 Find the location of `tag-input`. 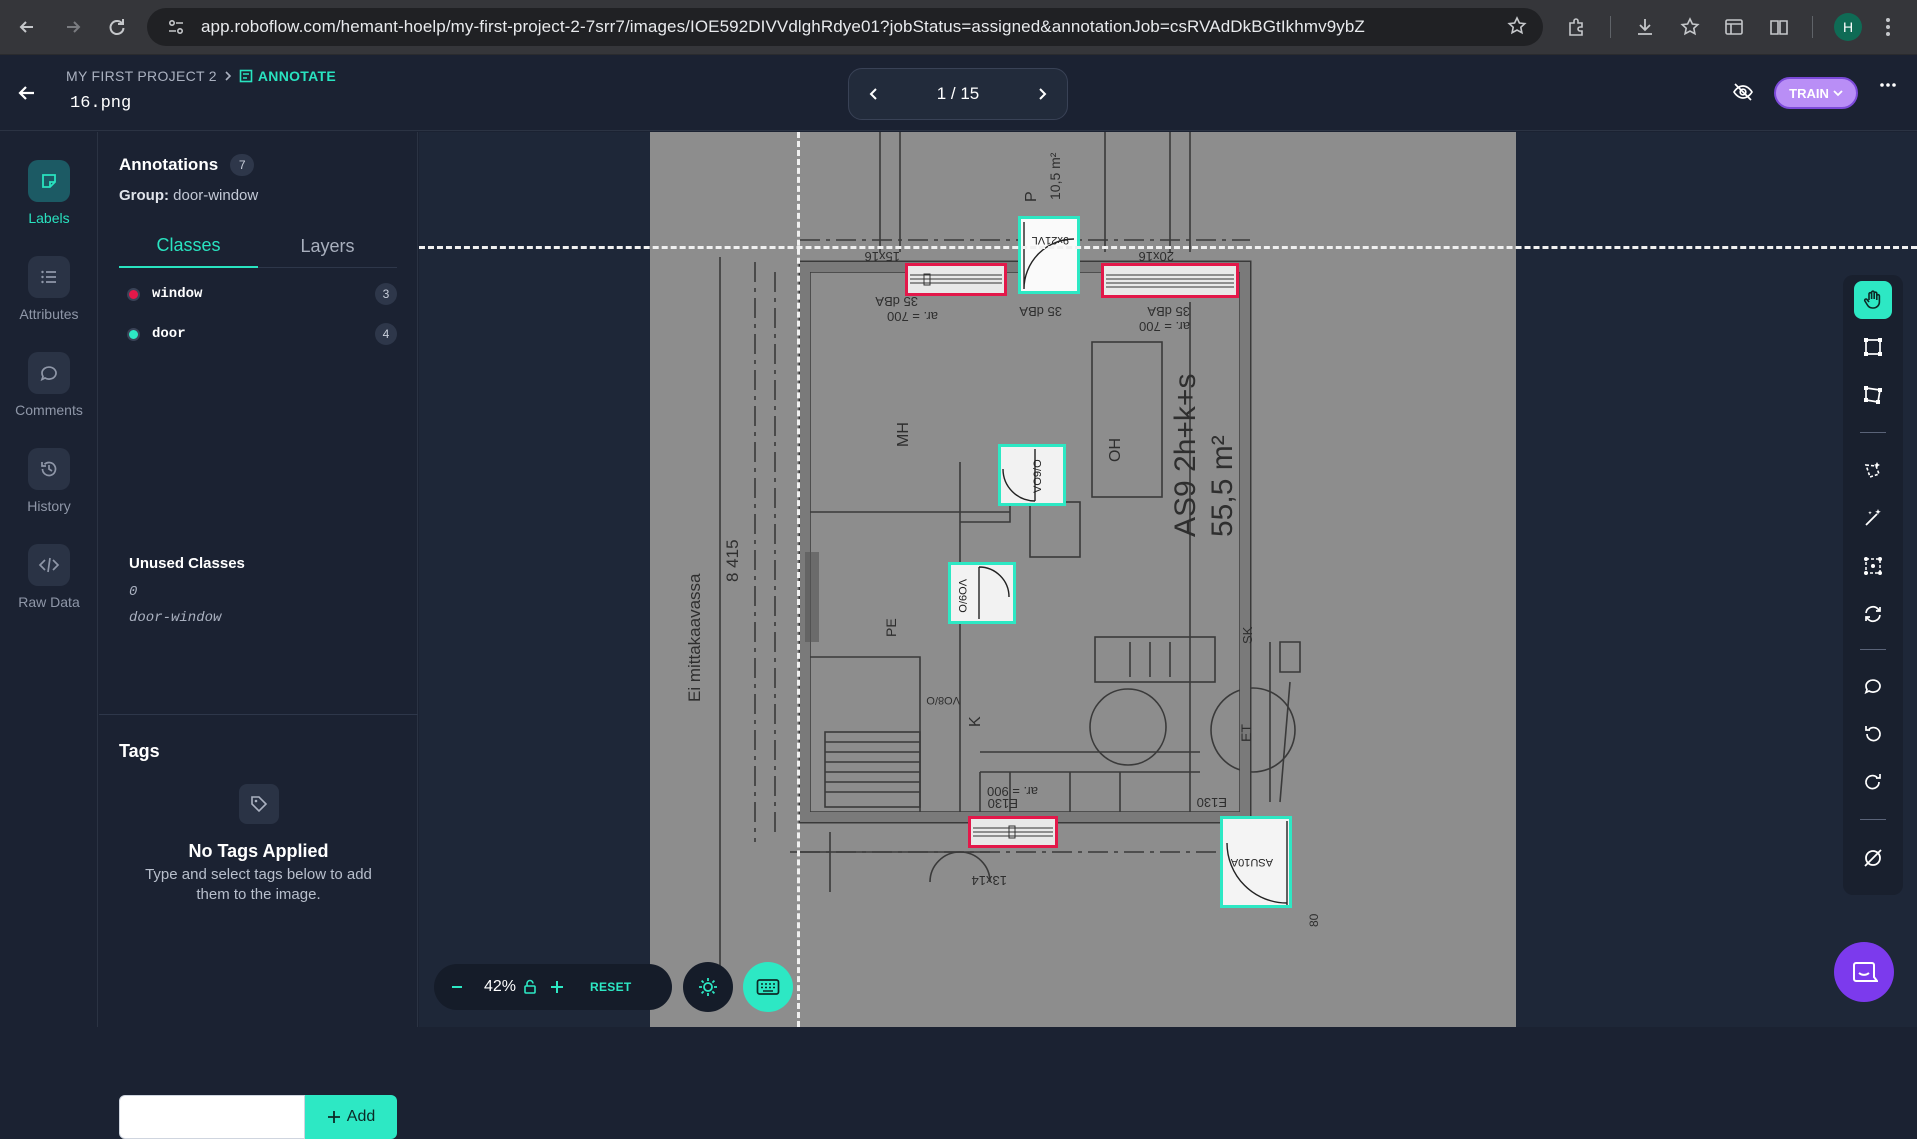

tag-input is located at coordinates (212, 1117).